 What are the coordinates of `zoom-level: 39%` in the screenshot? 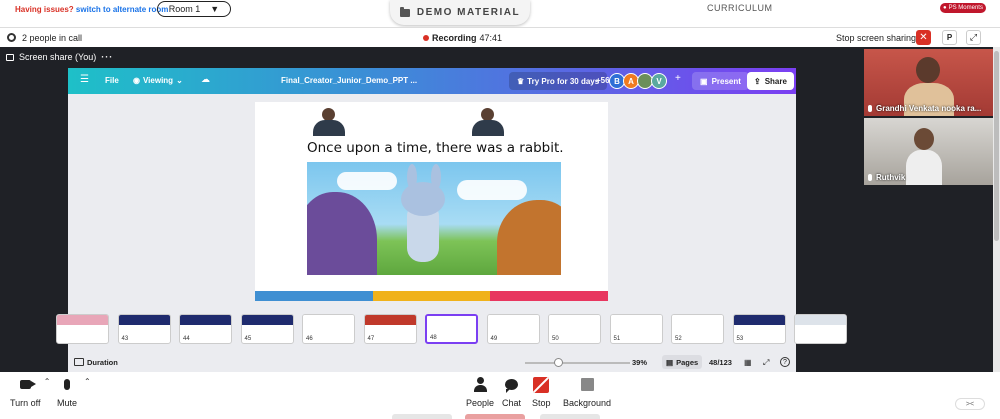 It's located at (639, 362).